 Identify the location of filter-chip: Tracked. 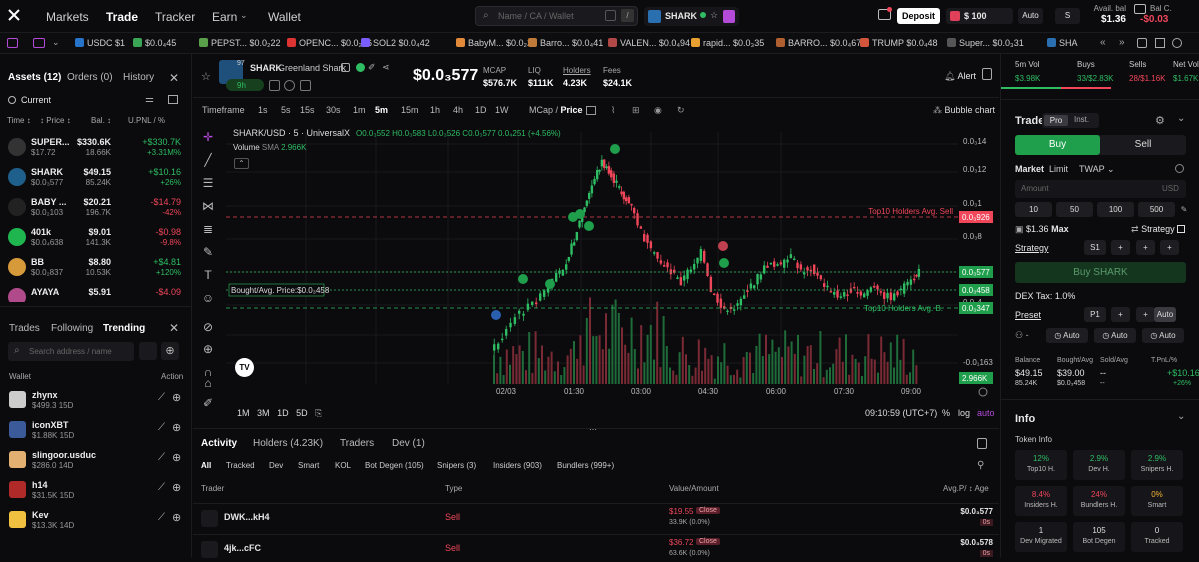
(240, 465).